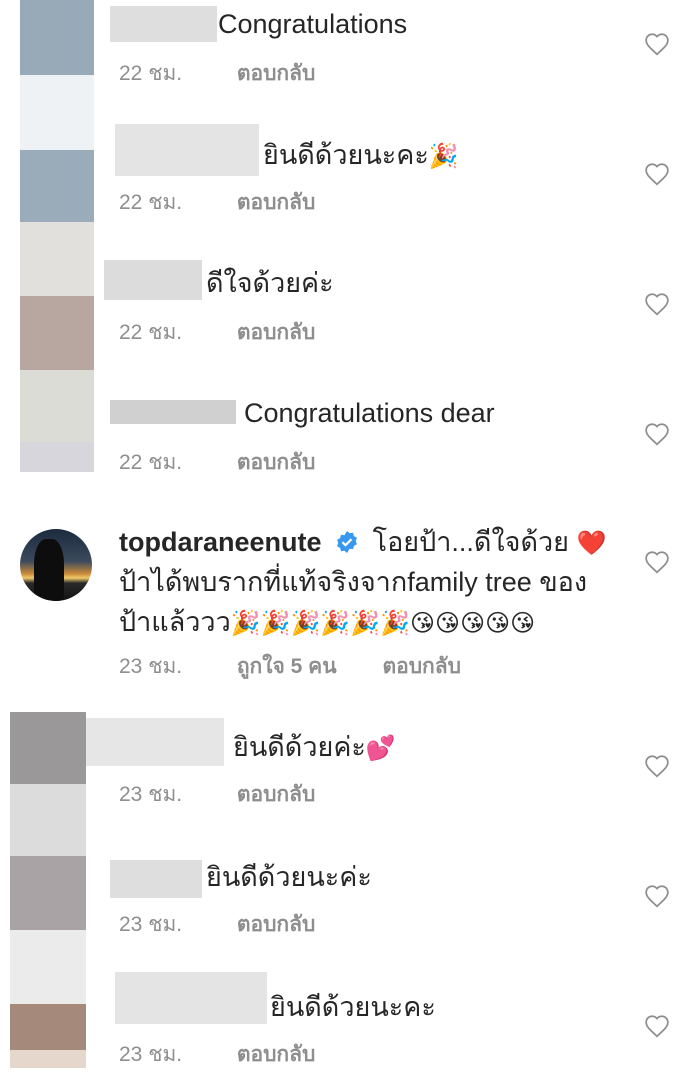 This screenshot has height=1082, width=700. I want to click on comment-text: ยินดีด้วยนะคะ🎉, so click(361, 155).